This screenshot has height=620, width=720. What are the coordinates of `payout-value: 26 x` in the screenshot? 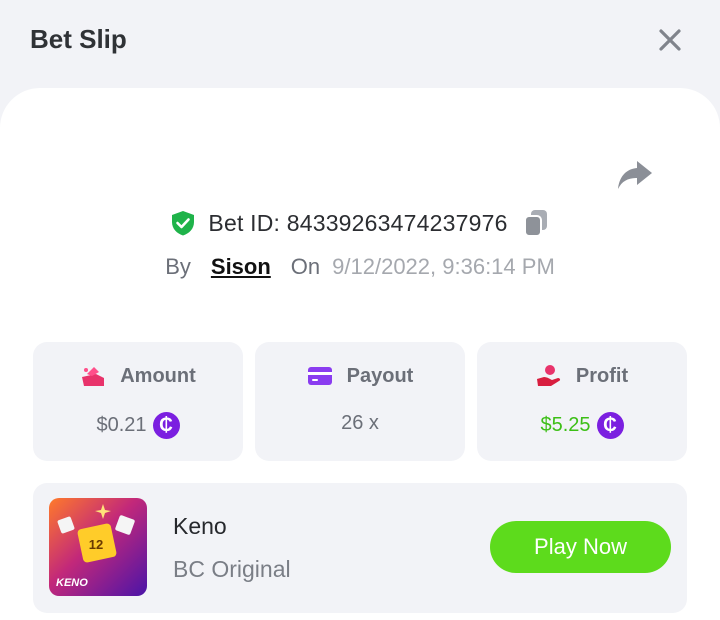 It's located at (360, 423).